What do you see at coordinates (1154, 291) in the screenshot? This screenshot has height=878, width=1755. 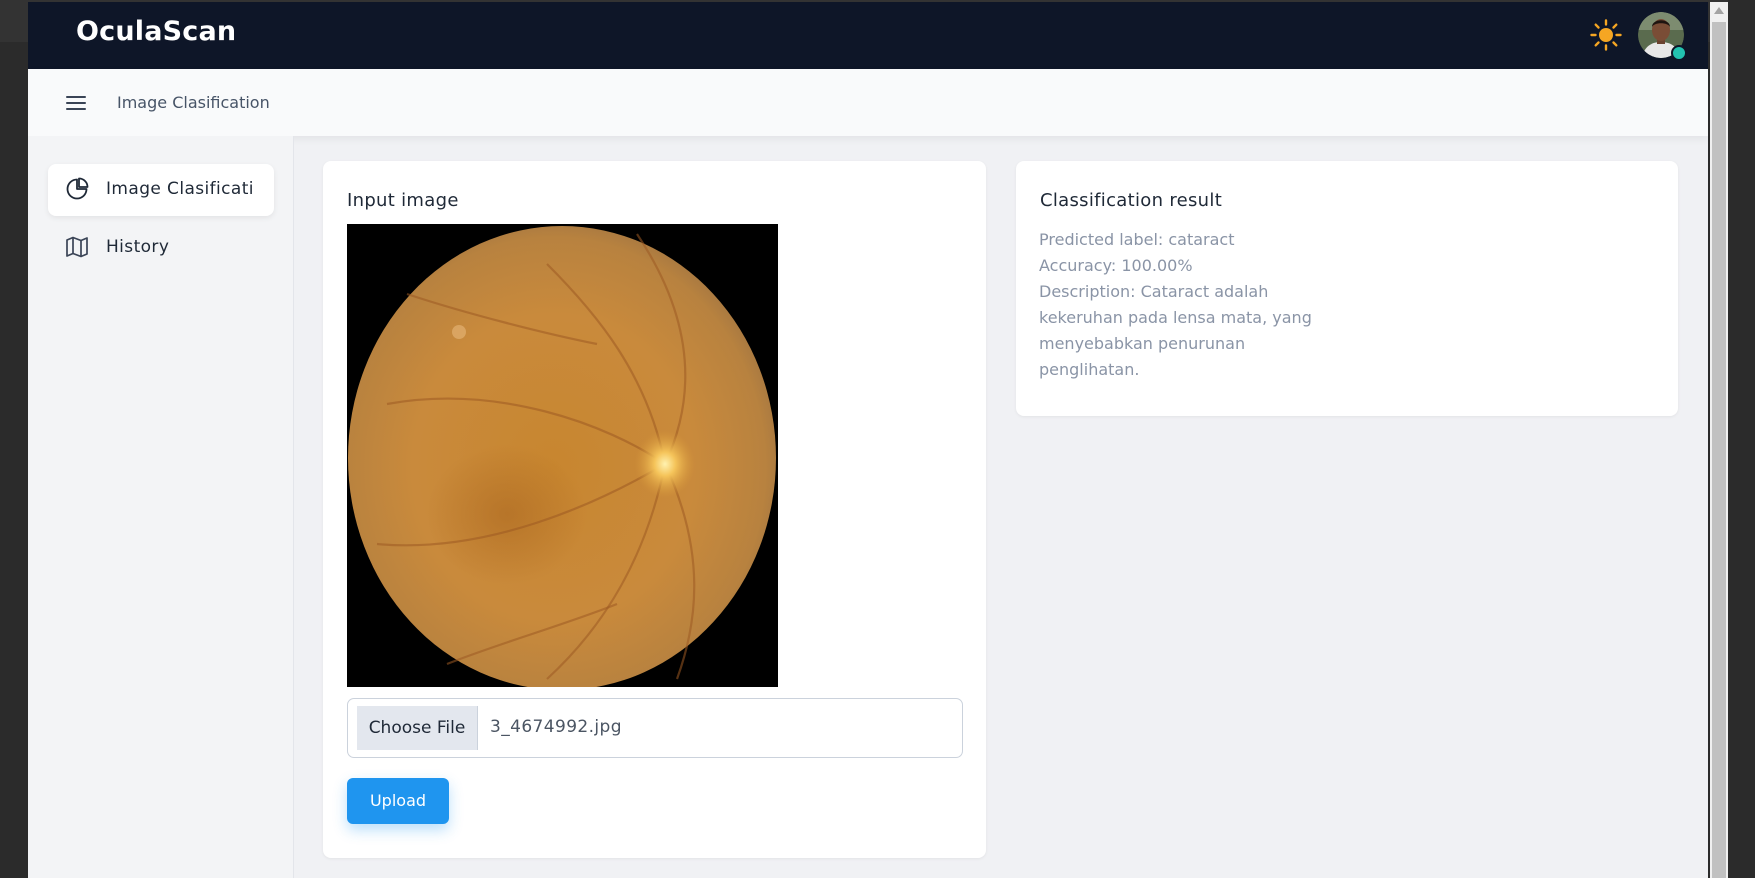 I see `description-text: Description: Cataract adalah` at bounding box center [1154, 291].